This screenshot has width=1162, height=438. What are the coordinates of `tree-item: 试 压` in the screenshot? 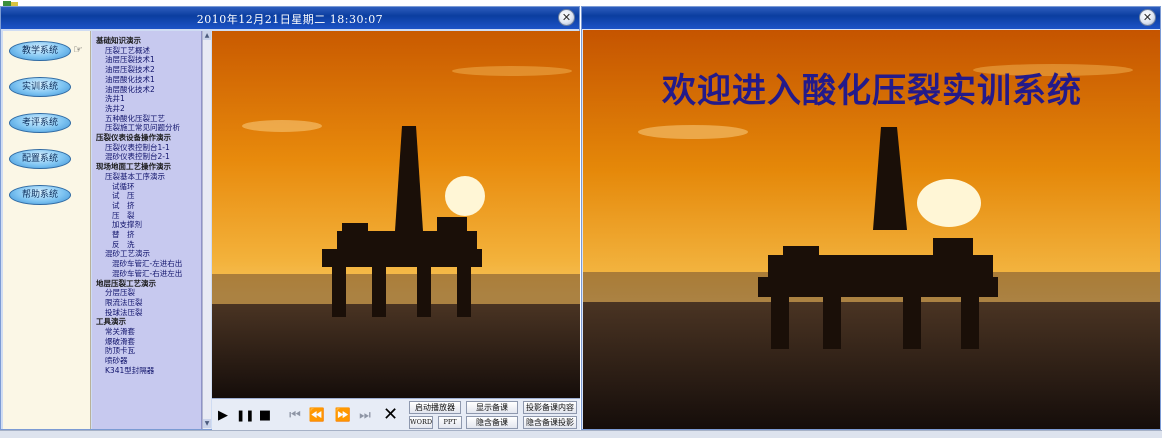 It's located at (123, 195).